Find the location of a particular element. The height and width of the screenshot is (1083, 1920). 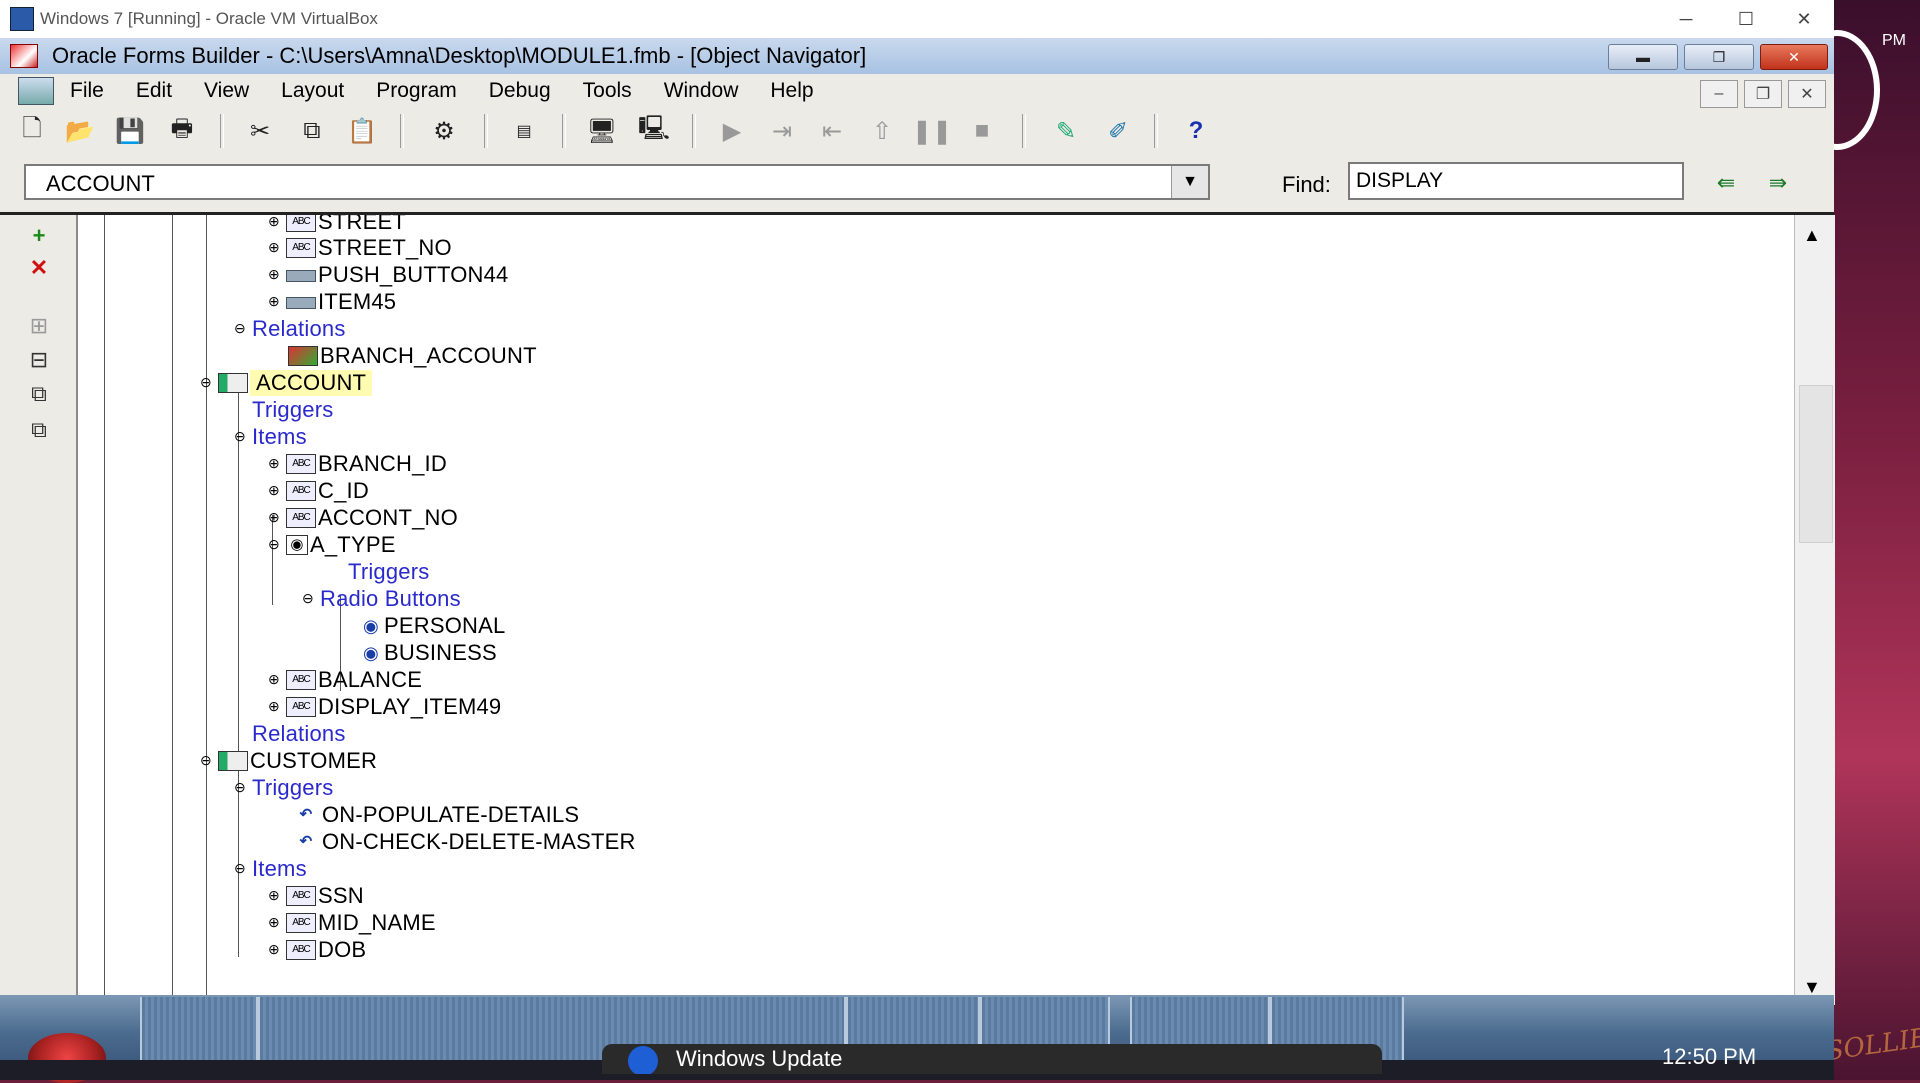

create-icon: + is located at coordinates (39, 236).